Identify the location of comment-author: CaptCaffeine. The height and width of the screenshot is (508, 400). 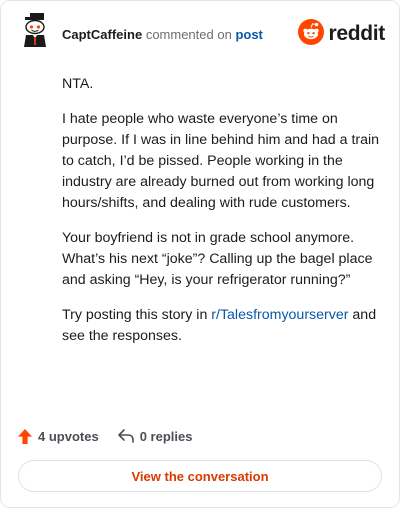
(102, 34).